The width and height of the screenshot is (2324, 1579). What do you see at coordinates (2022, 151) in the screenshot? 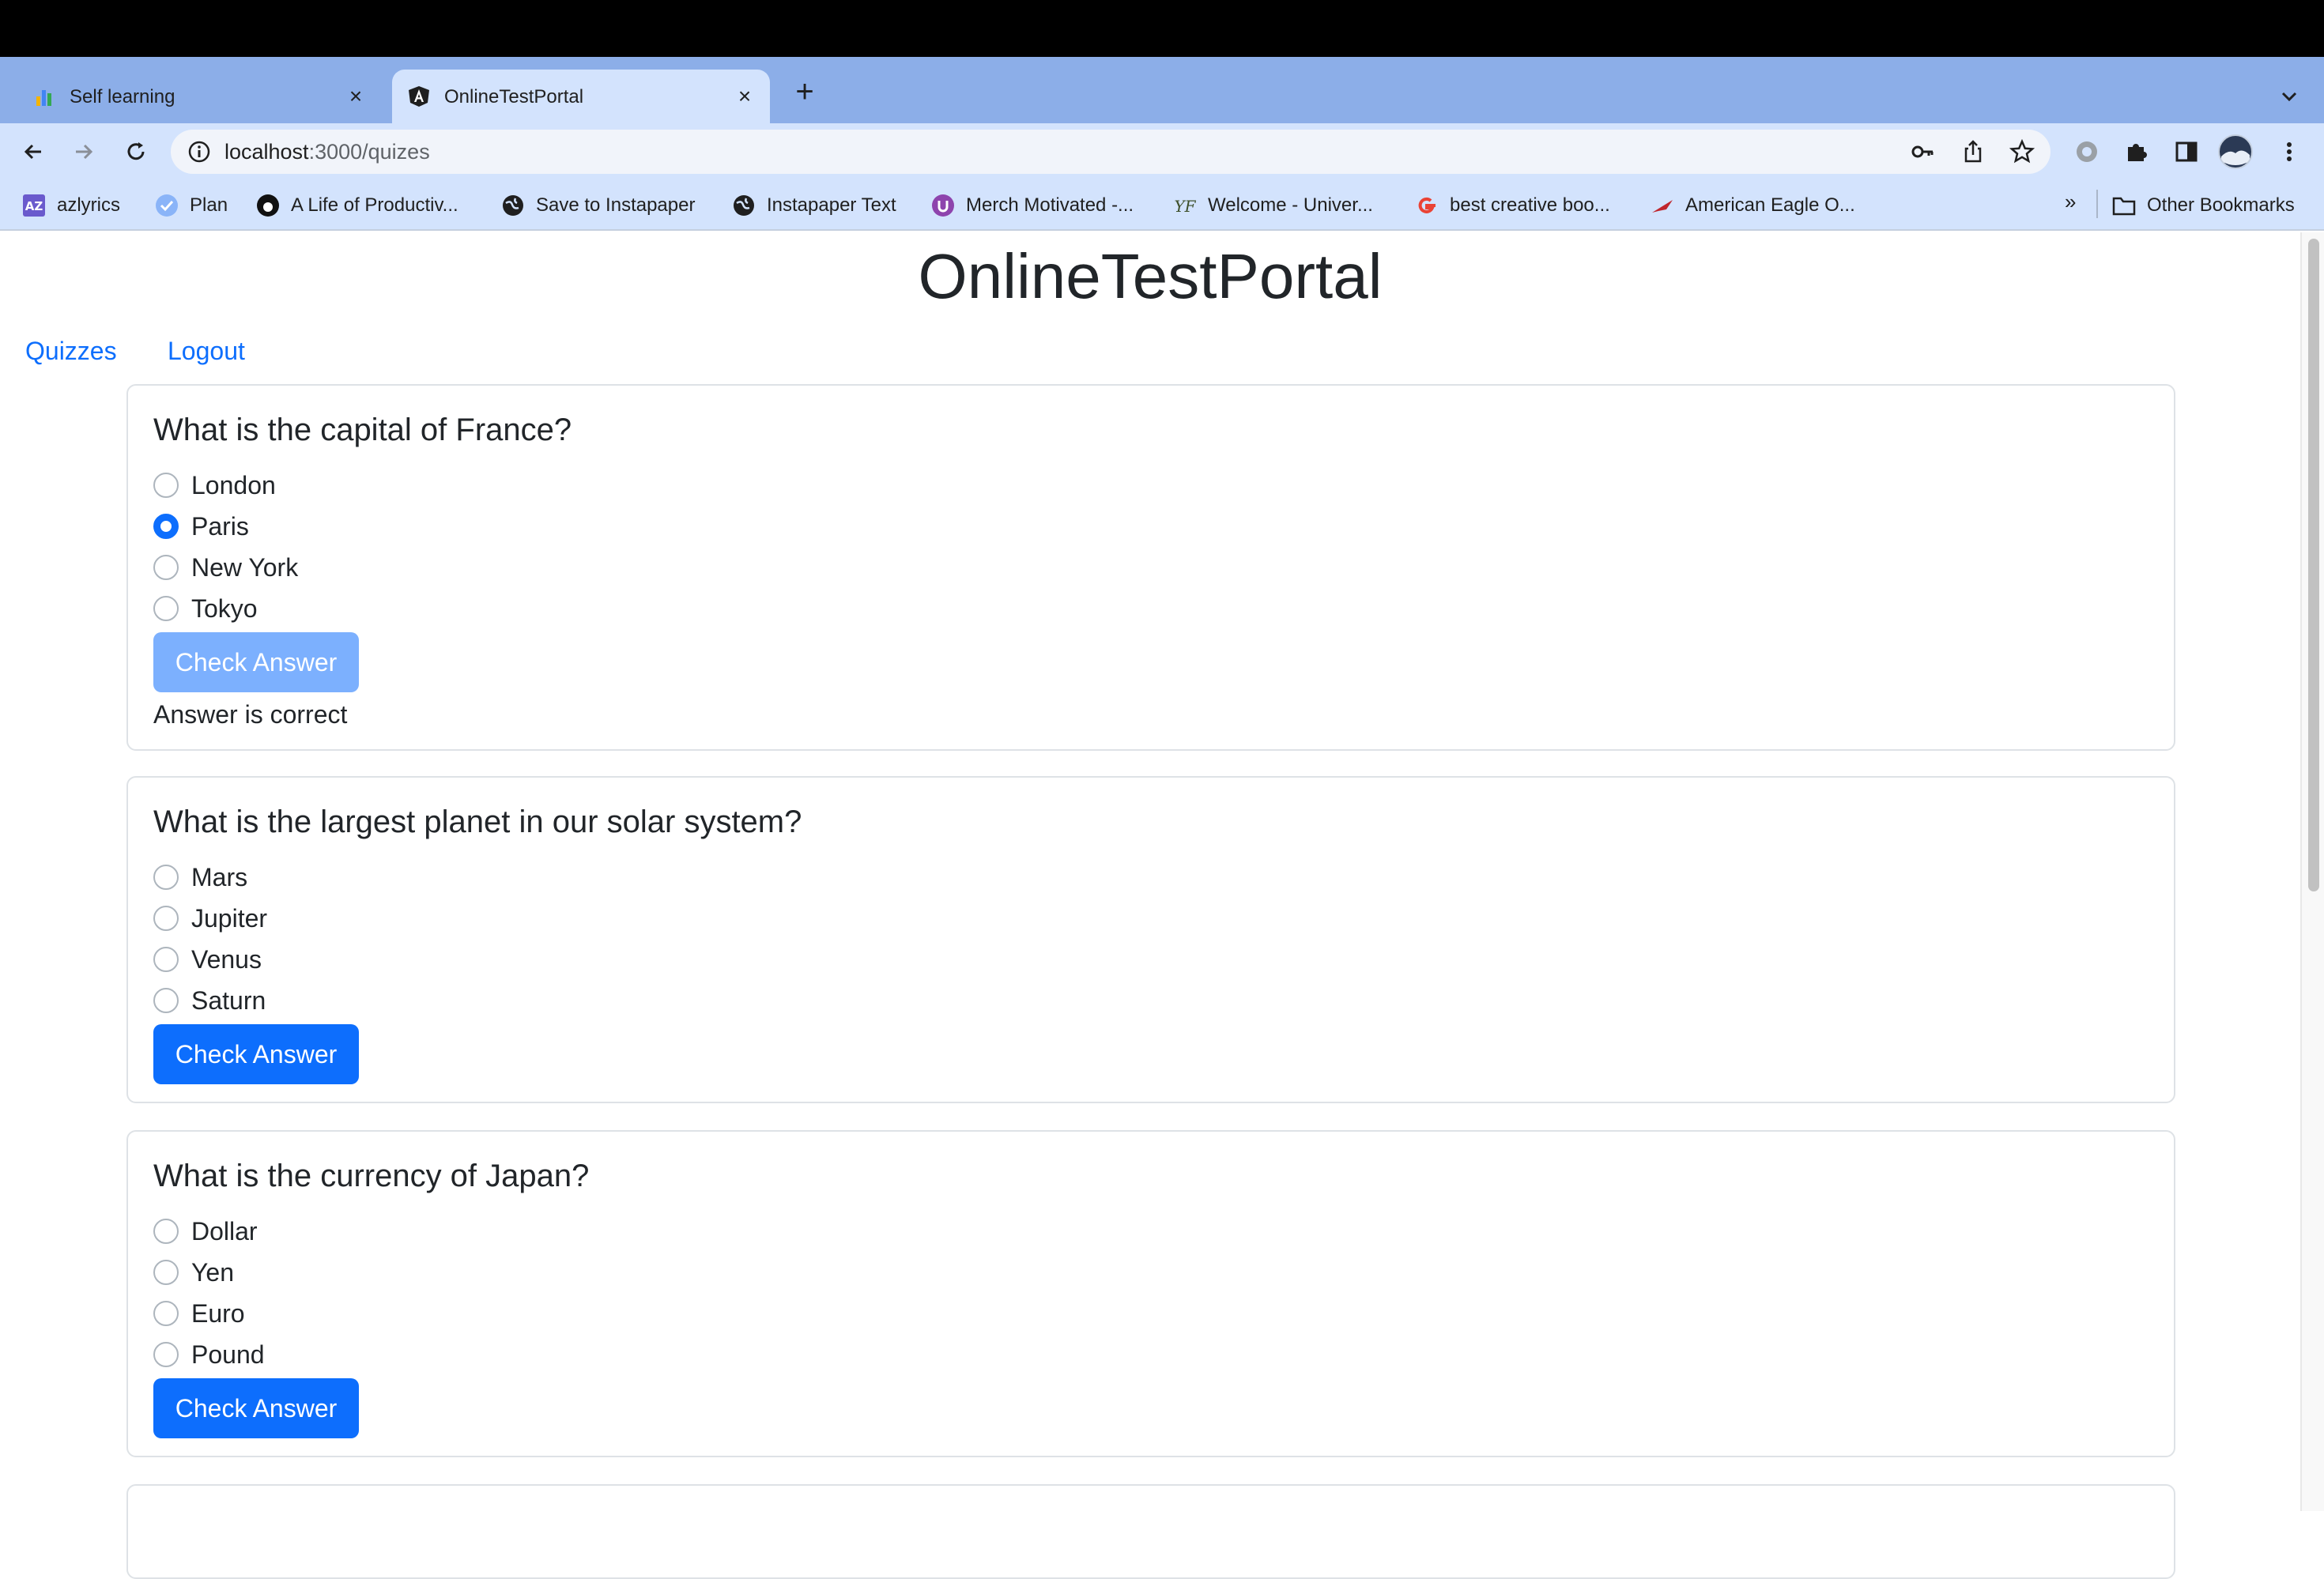
I see `star-icon` at bounding box center [2022, 151].